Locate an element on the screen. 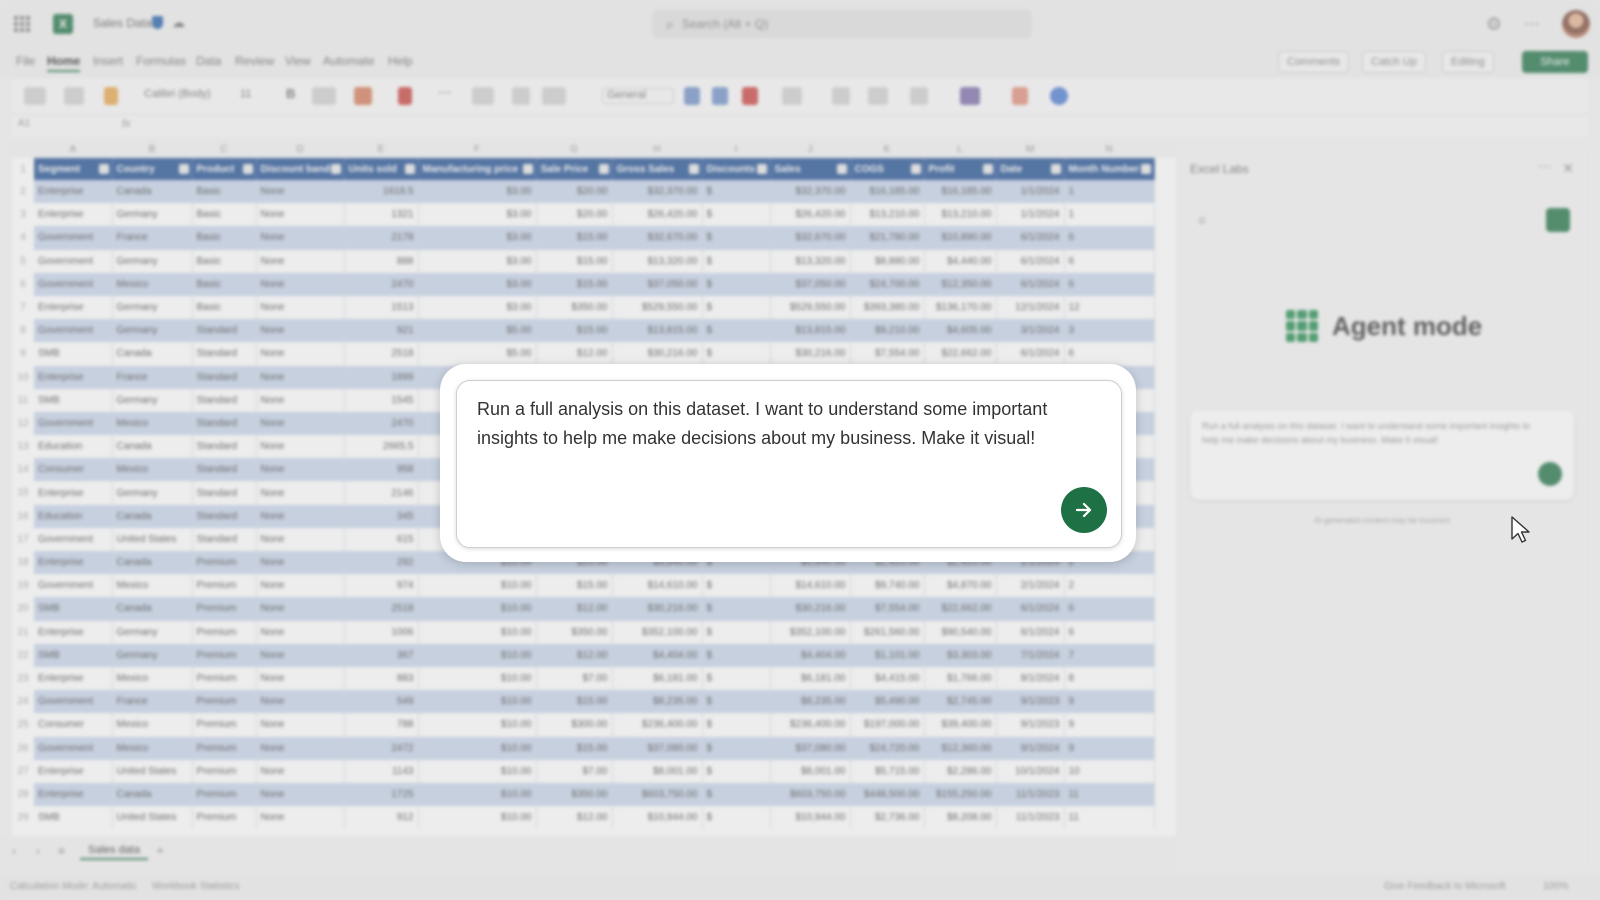  send-button is located at coordinates (1084, 510).